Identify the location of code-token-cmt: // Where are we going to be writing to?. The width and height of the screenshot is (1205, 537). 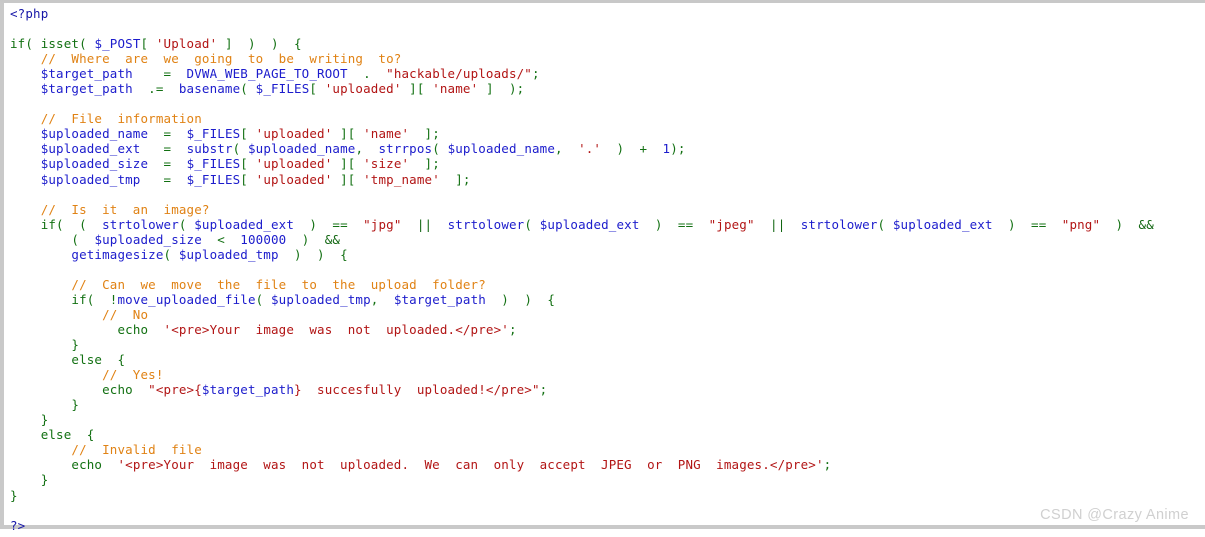
(221, 59).